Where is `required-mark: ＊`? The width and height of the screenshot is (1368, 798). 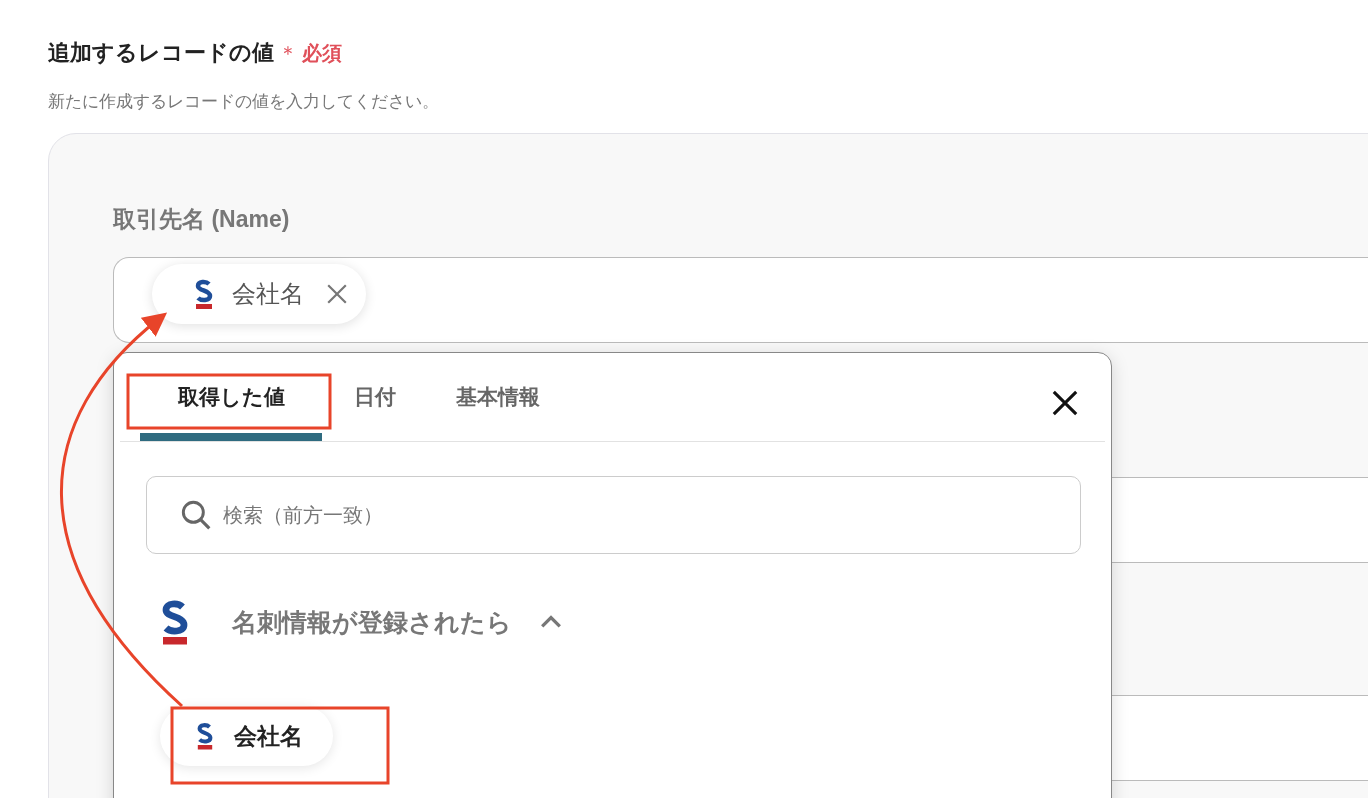 required-mark: ＊ is located at coordinates (288, 53).